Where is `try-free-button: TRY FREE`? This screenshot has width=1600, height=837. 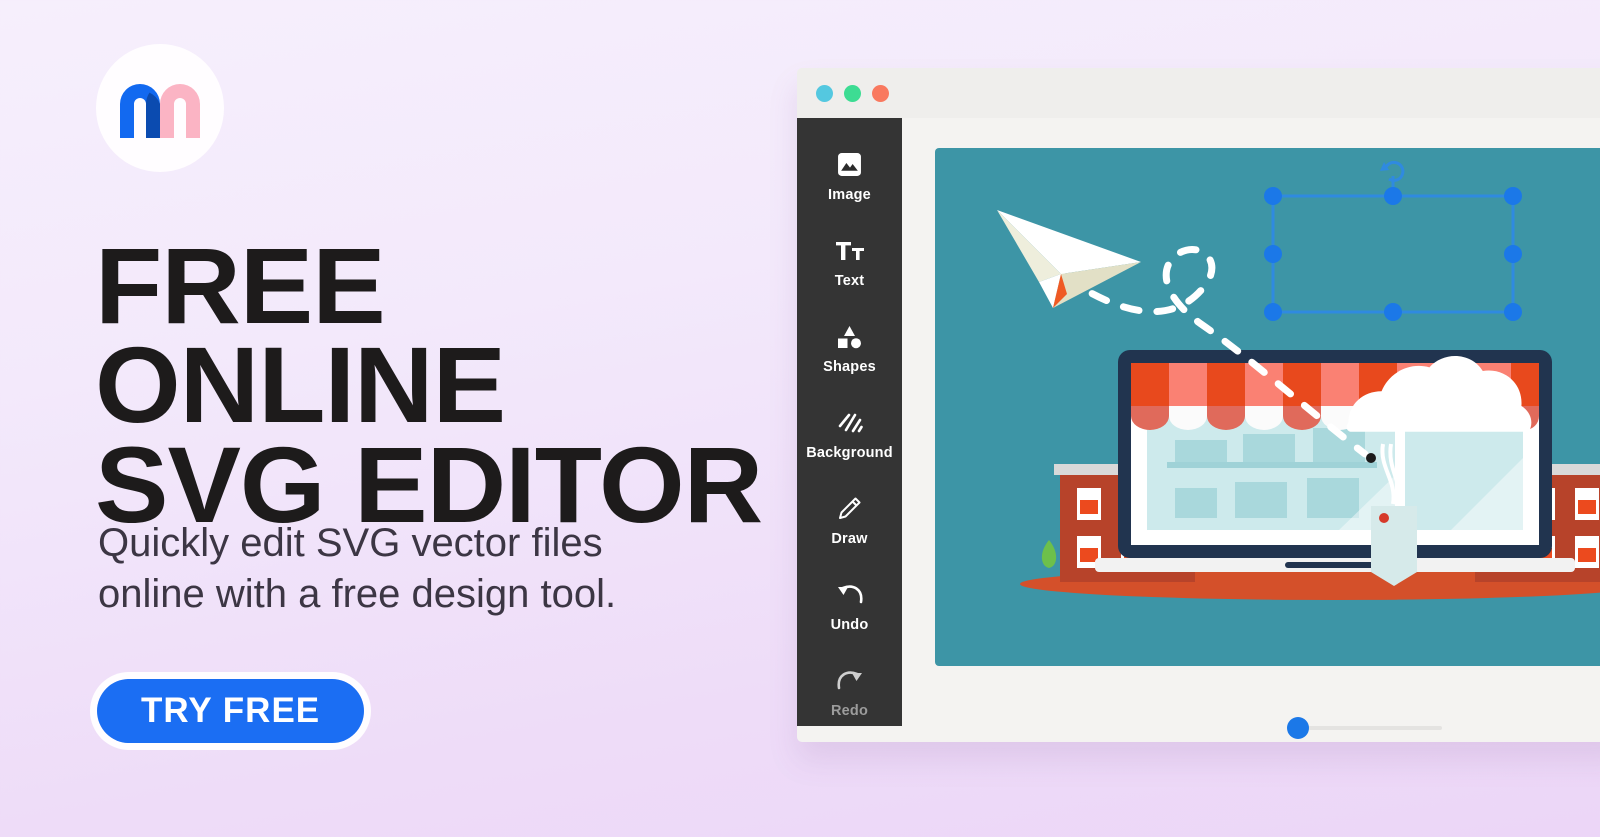 try-free-button: TRY FREE is located at coordinates (231, 711).